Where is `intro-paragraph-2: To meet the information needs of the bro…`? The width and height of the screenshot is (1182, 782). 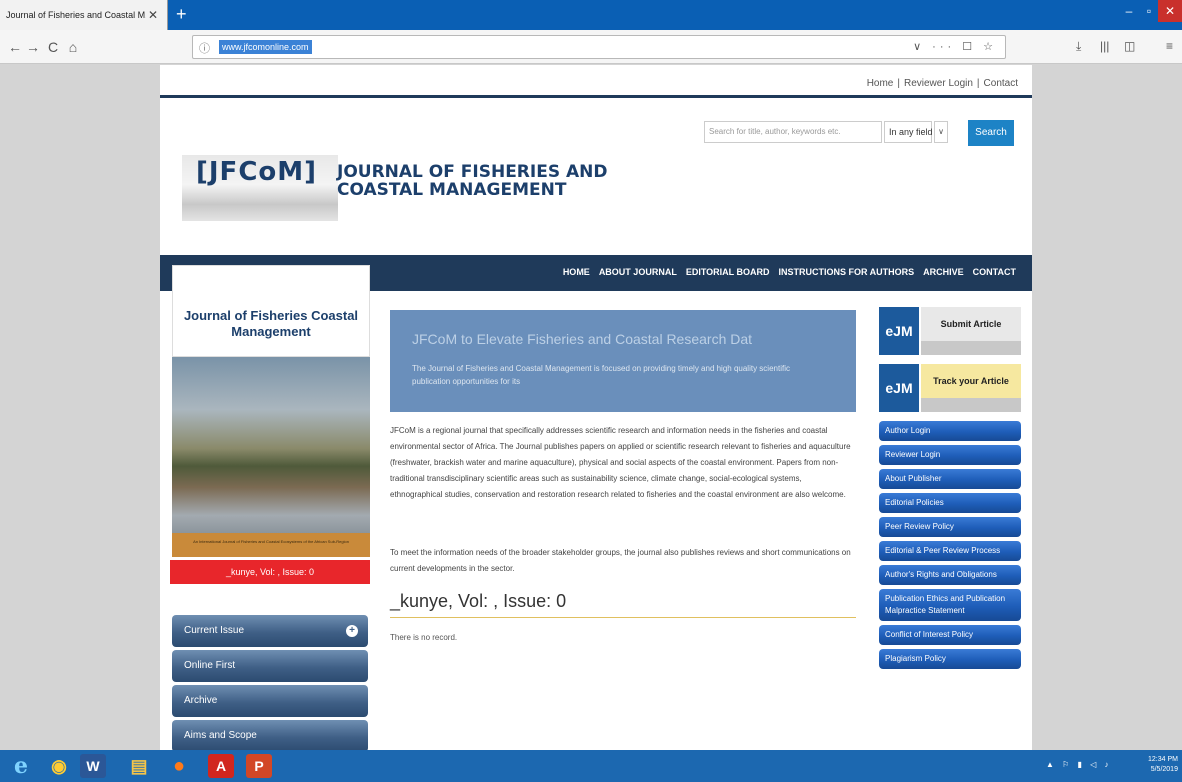 intro-paragraph-2: To meet the information needs of the bro… is located at coordinates (620, 560).